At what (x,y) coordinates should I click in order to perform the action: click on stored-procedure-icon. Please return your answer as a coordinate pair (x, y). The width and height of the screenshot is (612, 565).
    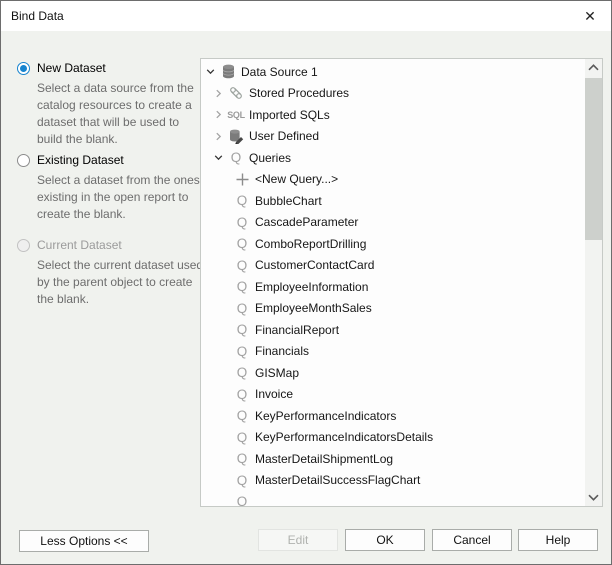
    Looking at the image, I should click on (236, 93).